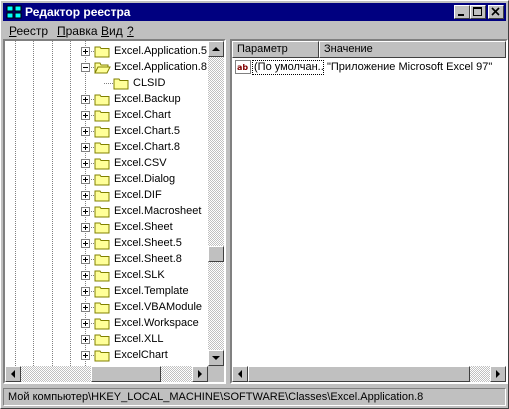 The height and width of the screenshot is (409, 509). I want to click on tree-item: Excel.Sheet.5, so click(106, 243).